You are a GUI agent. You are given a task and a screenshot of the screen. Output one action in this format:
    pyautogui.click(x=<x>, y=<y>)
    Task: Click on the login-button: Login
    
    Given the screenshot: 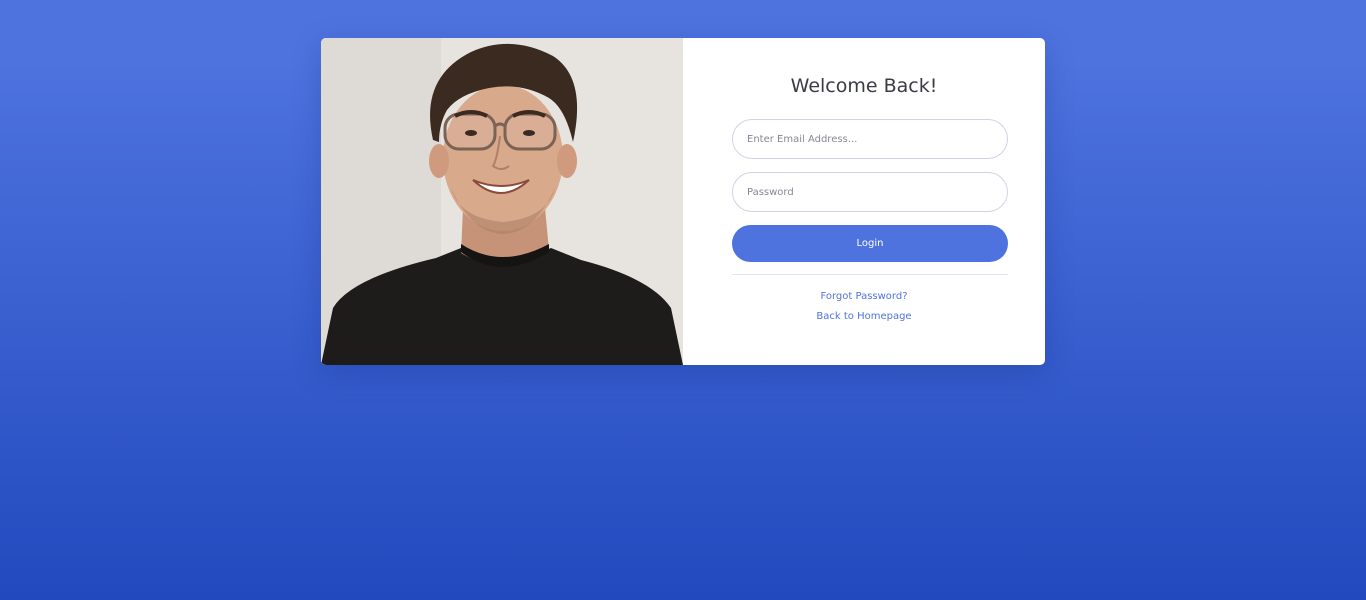 What is the action you would take?
    pyautogui.click(x=870, y=243)
    